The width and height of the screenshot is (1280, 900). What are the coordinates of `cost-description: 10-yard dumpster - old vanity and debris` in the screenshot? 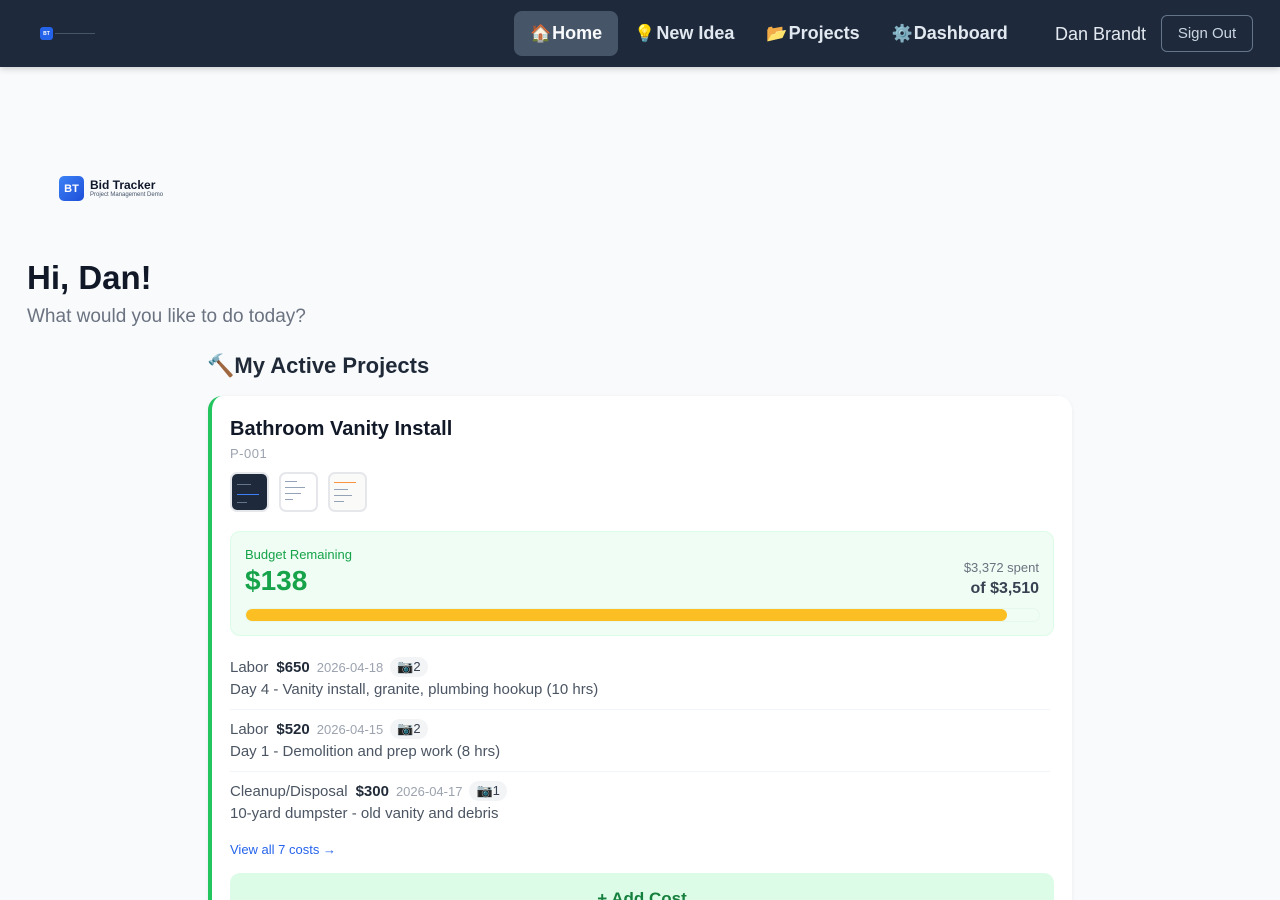 It's located at (364, 813).